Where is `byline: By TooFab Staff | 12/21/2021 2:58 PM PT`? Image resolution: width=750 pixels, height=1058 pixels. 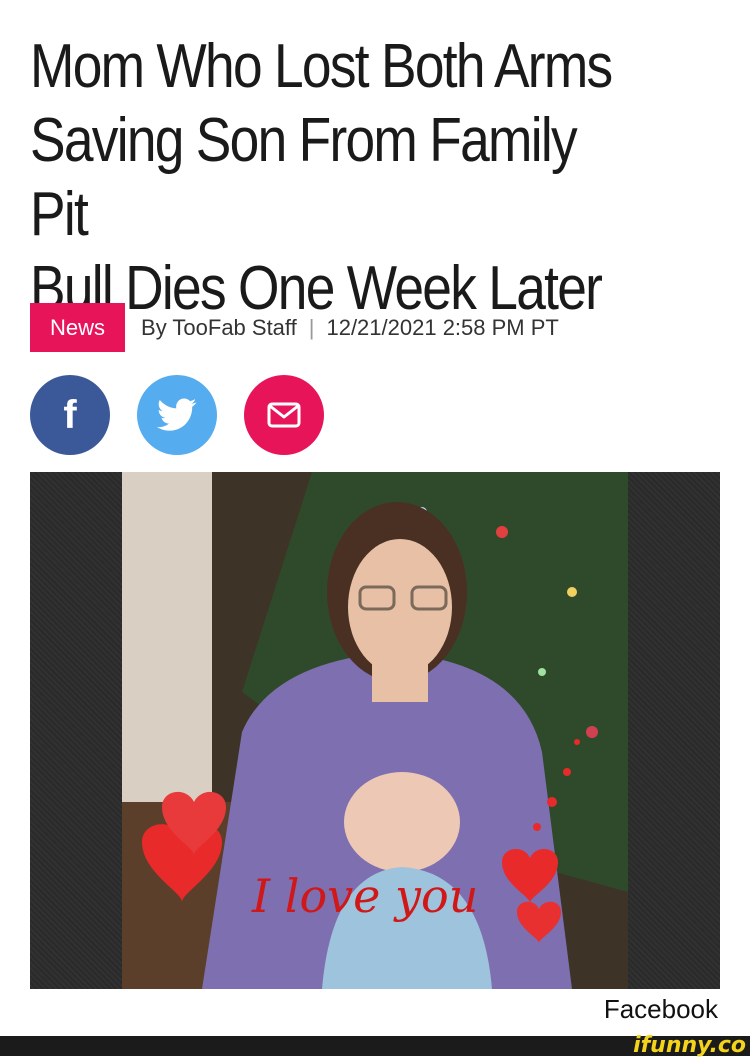
byline: By TooFab Staff | 12/21/2021 2:58 PM PT is located at coordinates (350, 328).